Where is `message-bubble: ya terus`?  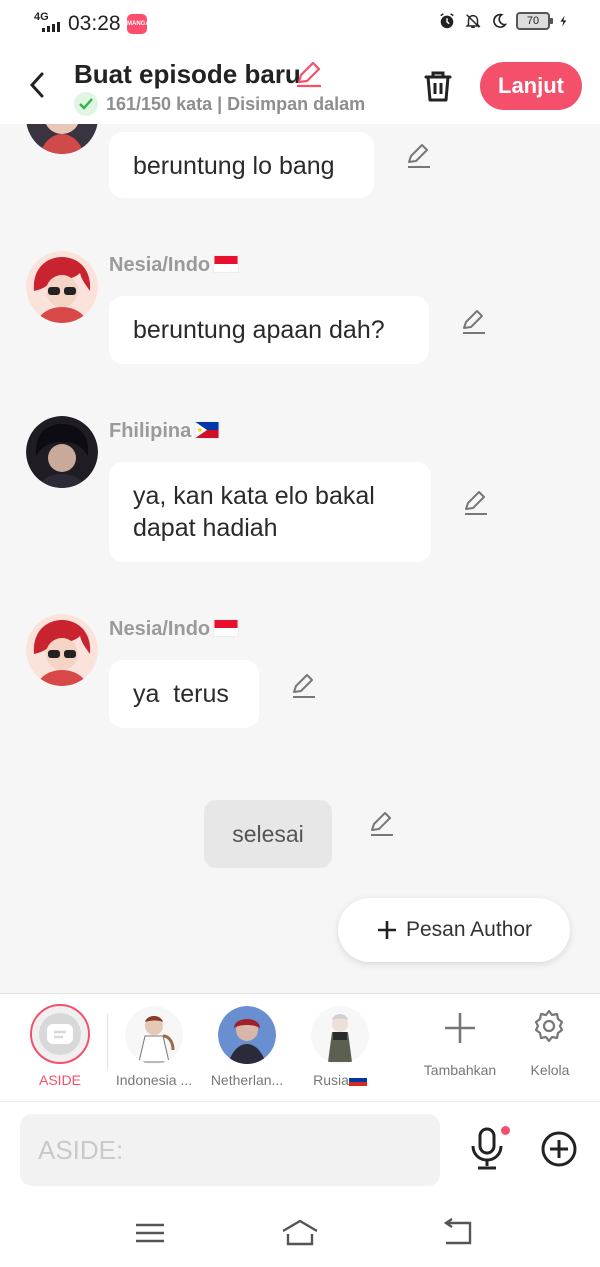
message-bubble: ya terus is located at coordinates (184, 694).